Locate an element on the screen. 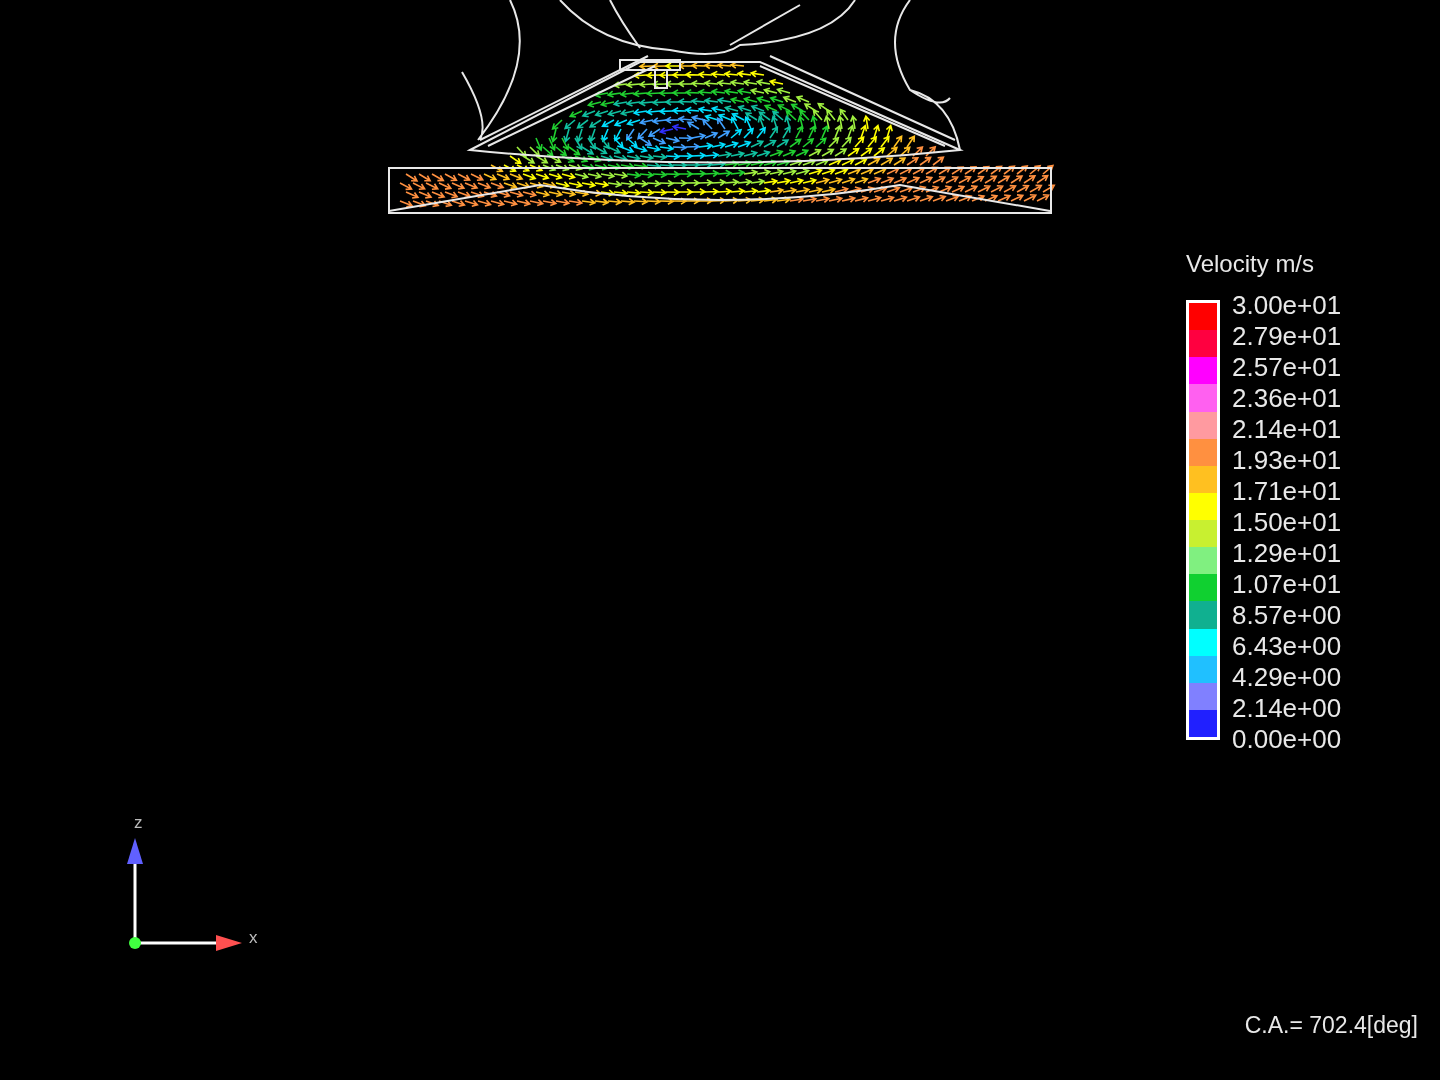  axis-label: x is located at coordinates (253, 938).